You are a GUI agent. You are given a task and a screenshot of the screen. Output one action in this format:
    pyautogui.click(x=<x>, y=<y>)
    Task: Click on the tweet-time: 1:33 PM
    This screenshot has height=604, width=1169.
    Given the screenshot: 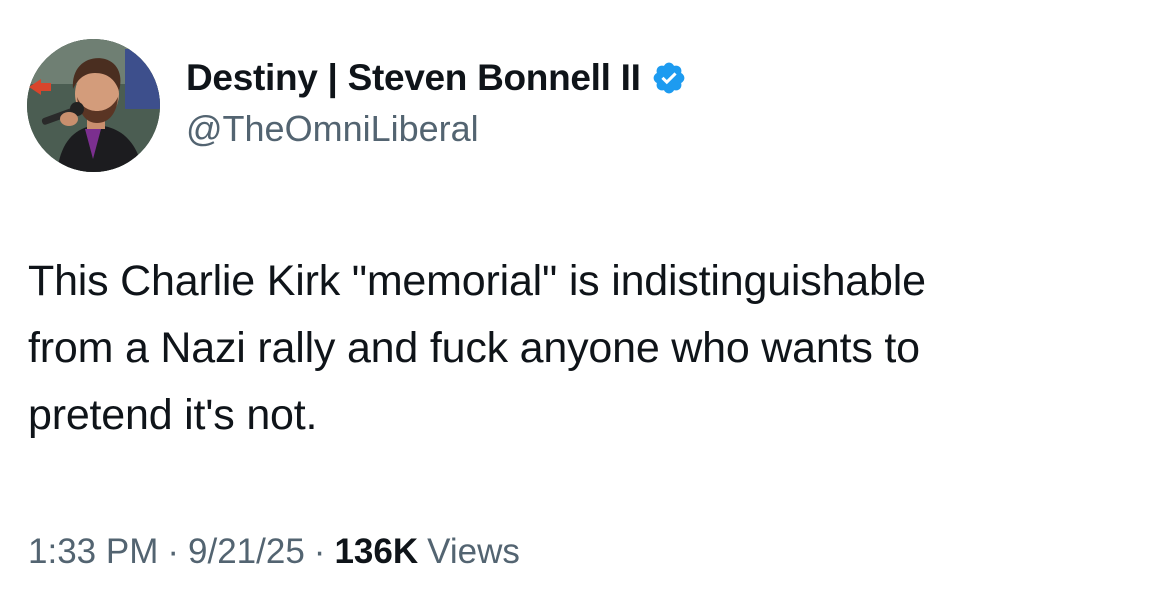 What is the action you would take?
    pyautogui.click(x=93, y=552)
    